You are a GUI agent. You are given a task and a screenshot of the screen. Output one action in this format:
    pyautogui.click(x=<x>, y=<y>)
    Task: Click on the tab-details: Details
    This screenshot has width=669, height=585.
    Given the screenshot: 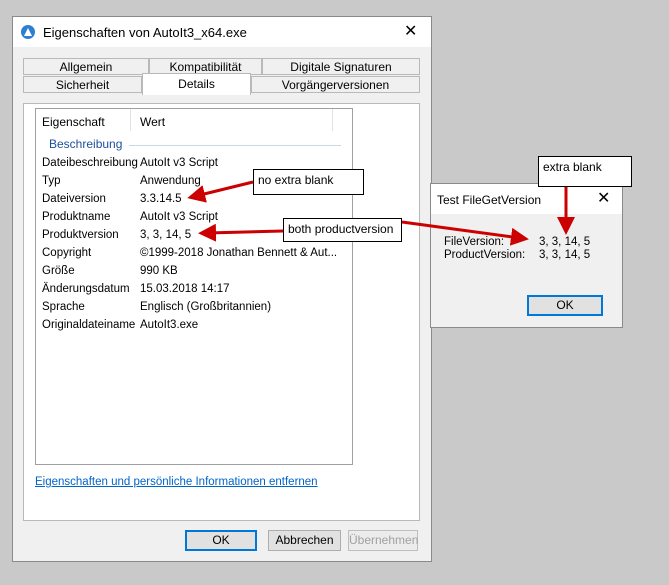 What is the action you would take?
    pyautogui.click(x=196, y=84)
    